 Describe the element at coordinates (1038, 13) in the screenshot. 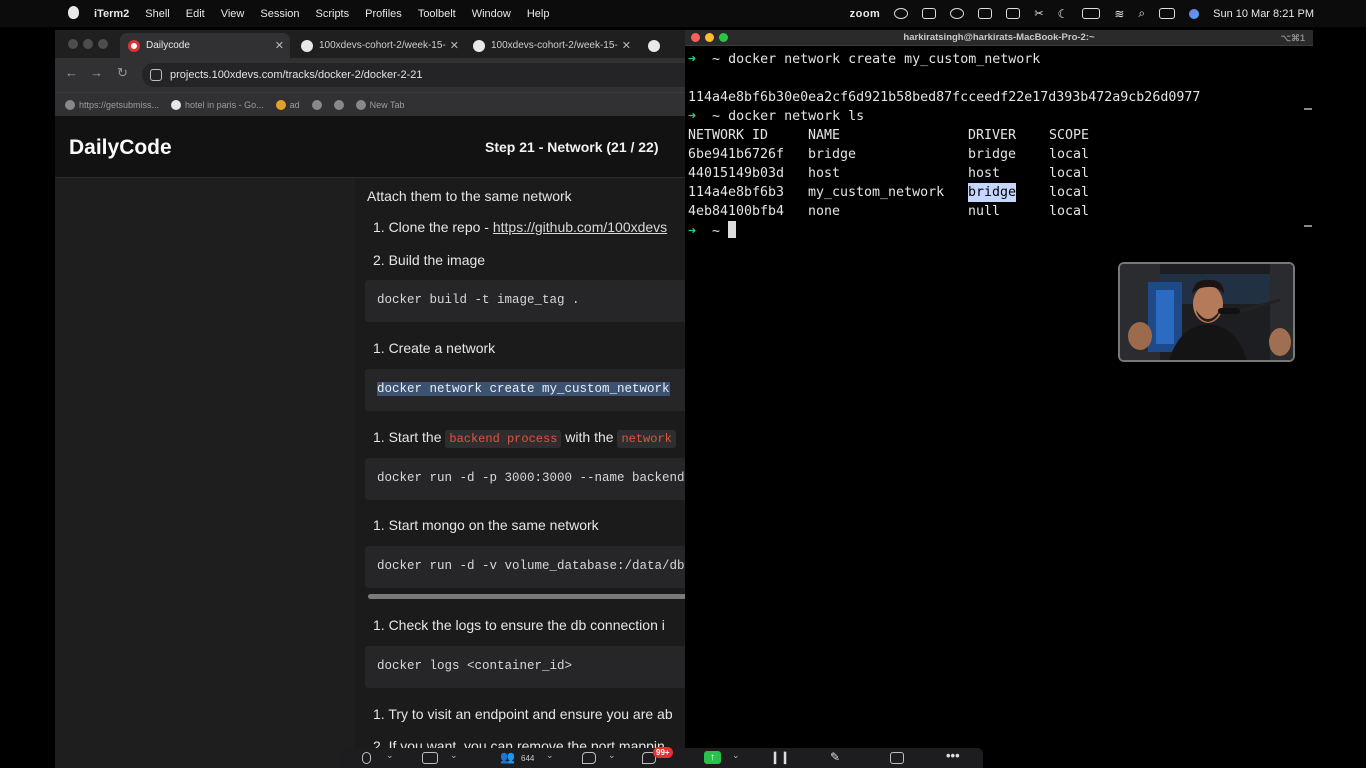

I see `tool-icon: ✂` at that location.